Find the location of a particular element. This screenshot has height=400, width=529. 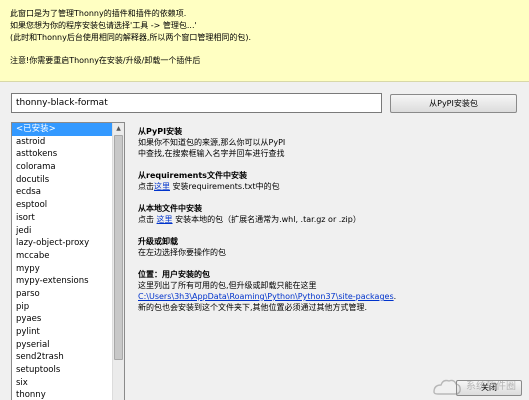

requirements-prefix: 点击 is located at coordinates (146, 186).